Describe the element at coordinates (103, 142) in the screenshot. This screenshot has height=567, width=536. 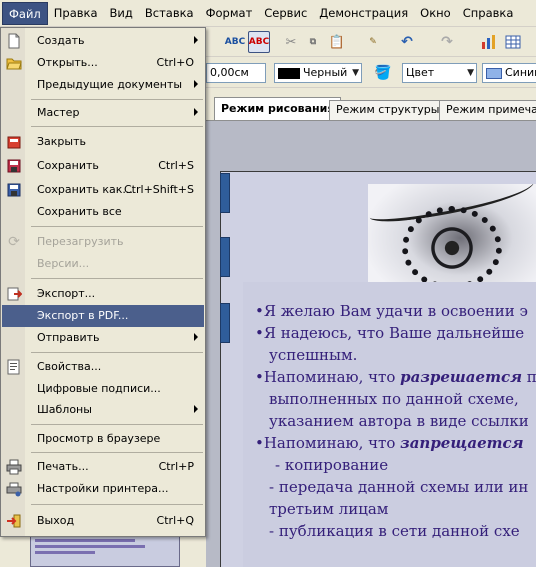
I see `menu-item-close: Закрыть` at that location.